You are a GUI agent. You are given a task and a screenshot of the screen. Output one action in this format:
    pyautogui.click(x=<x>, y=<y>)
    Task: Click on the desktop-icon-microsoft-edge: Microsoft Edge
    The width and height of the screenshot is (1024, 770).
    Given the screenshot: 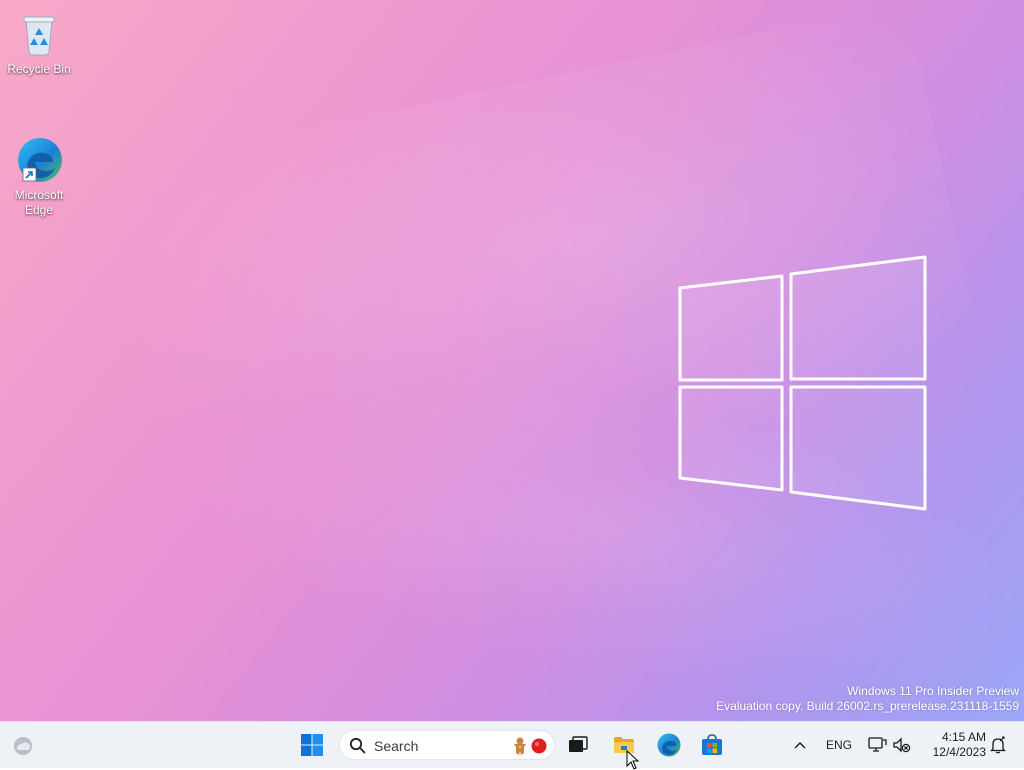 What is the action you would take?
    pyautogui.click(x=39, y=168)
    